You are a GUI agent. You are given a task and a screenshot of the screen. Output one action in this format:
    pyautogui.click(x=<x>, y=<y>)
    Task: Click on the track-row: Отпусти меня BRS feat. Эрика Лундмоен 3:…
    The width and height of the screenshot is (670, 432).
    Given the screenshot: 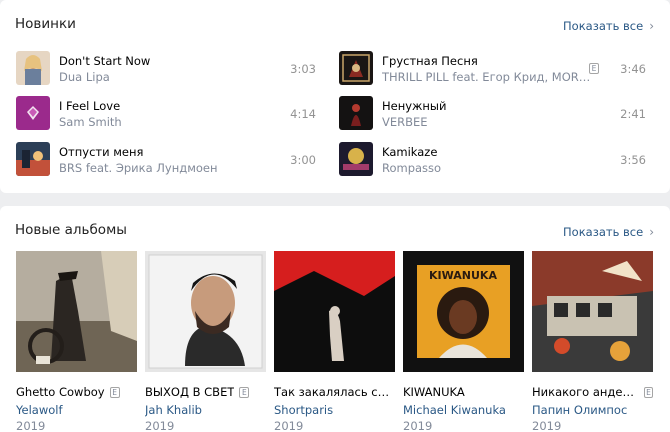 What is the action you would take?
    pyautogui.click(x=166, y=160)
    